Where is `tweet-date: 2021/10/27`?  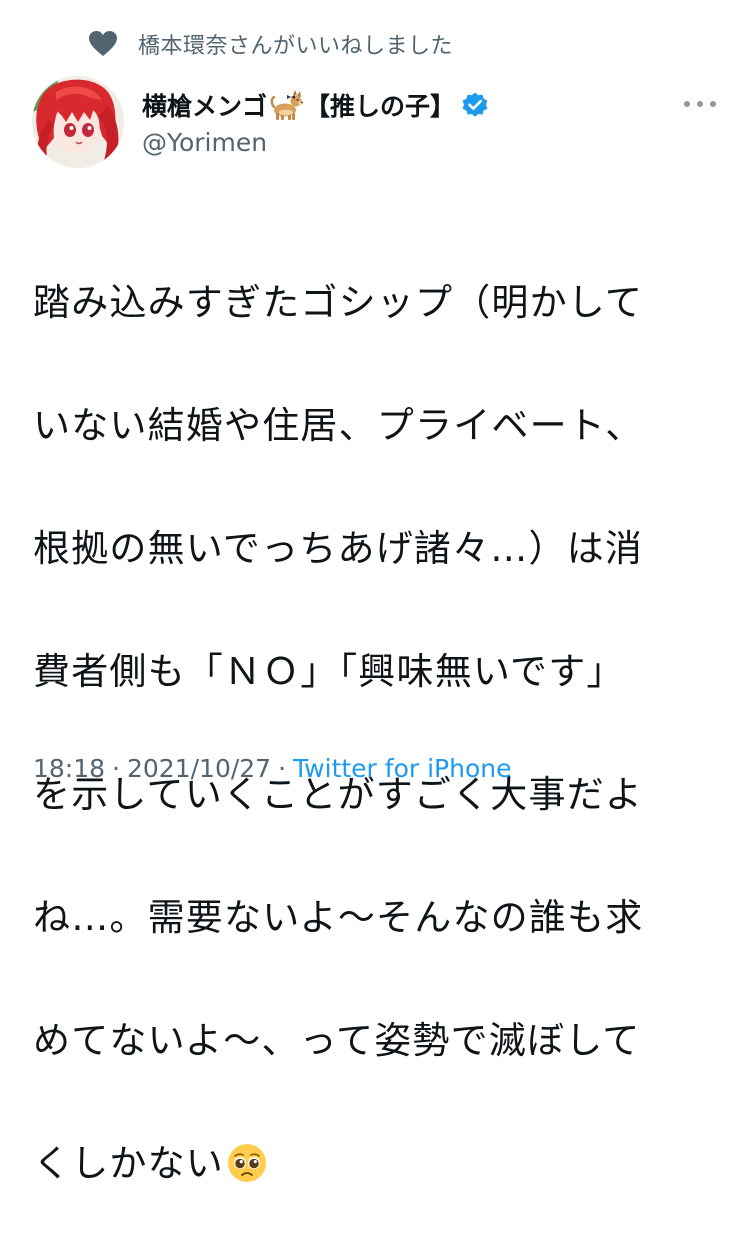
tweet-date: 2021/10/27 is located at coordinates (199, 768).